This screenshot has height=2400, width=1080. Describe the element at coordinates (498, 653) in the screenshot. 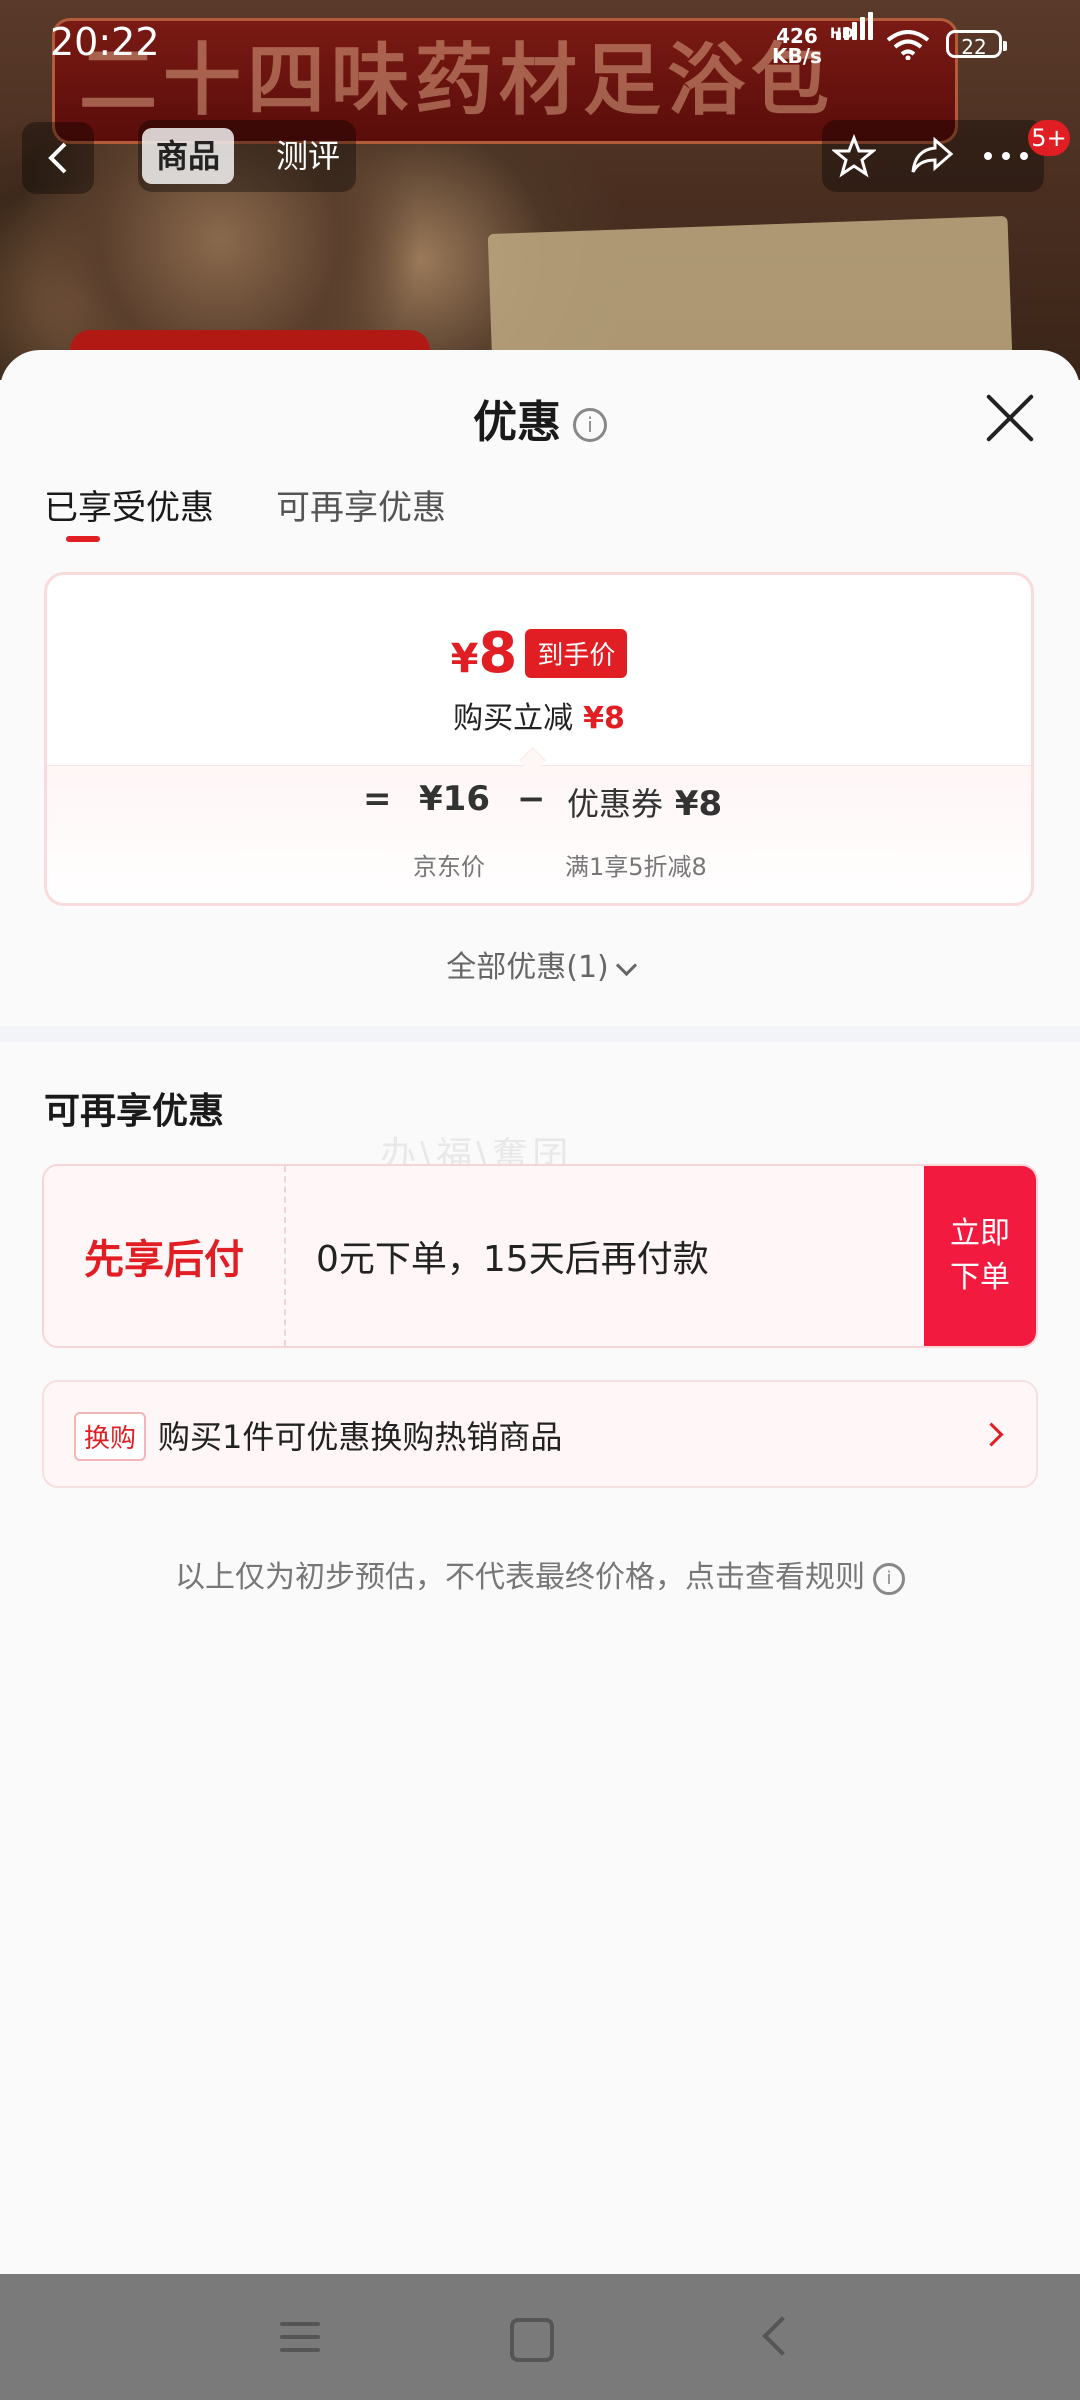

I see `final-price-value: 8` at that location.